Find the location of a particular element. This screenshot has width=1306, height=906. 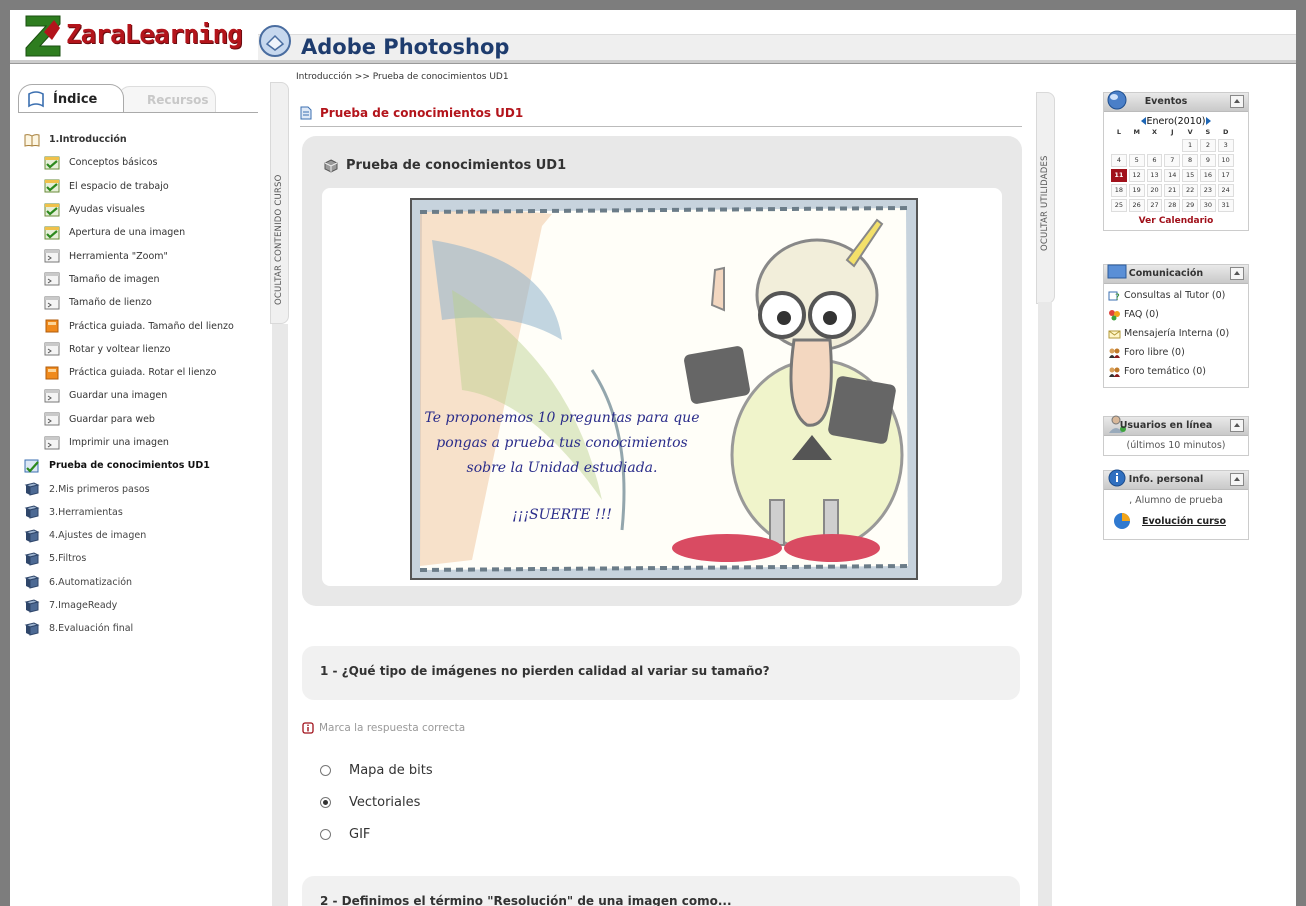

hide-utilities-grip: OCULTAR UTILIDADES is located at coordinates (1045, 198).